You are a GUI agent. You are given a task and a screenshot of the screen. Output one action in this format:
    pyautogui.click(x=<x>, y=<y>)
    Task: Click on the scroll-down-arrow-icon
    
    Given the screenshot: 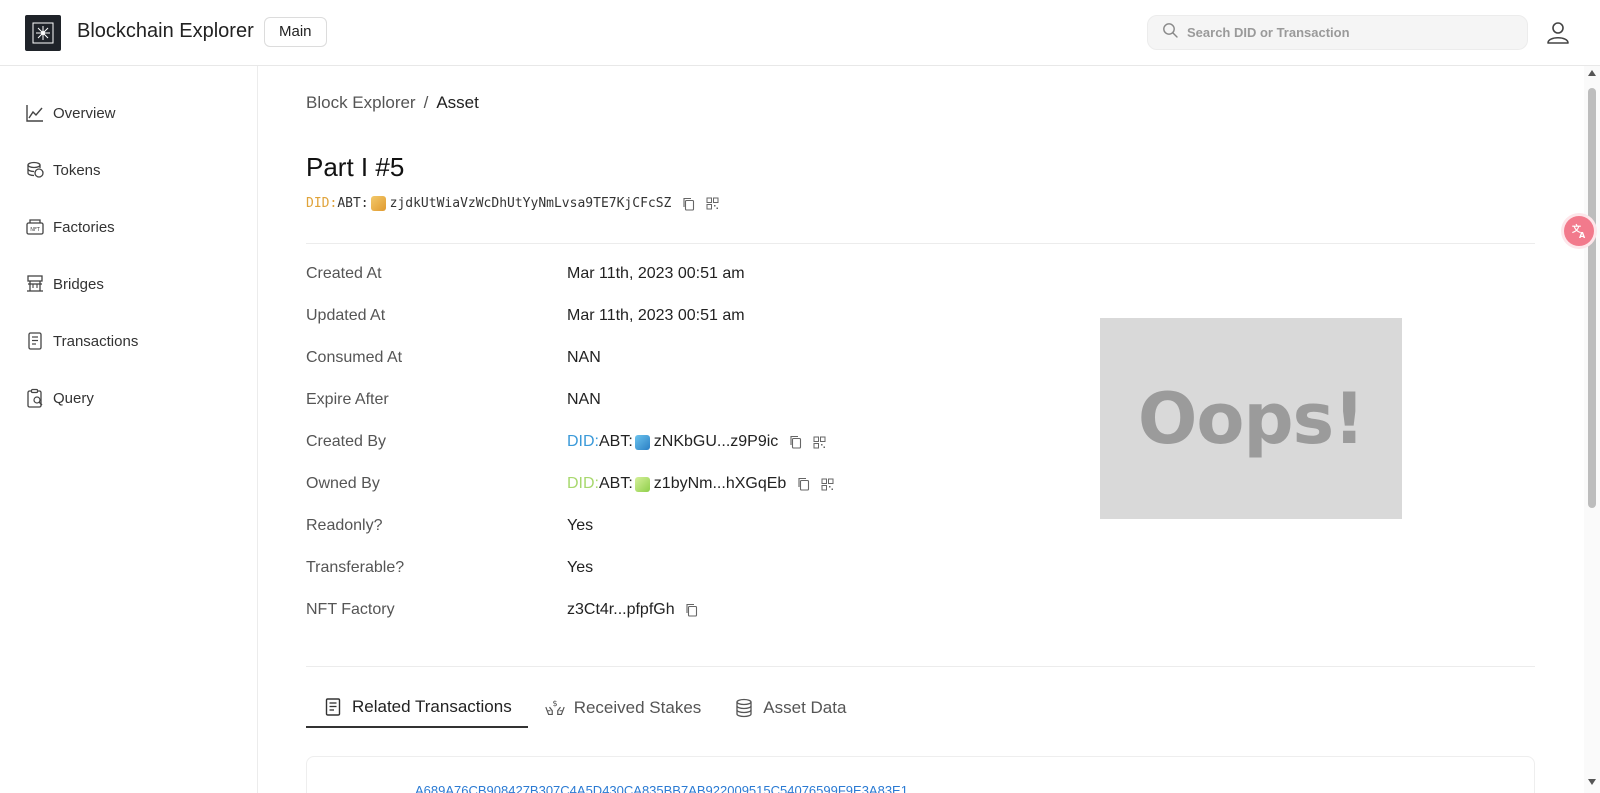 What is the action you would take?
    pyautogui.click(x=1592, y=782)
    